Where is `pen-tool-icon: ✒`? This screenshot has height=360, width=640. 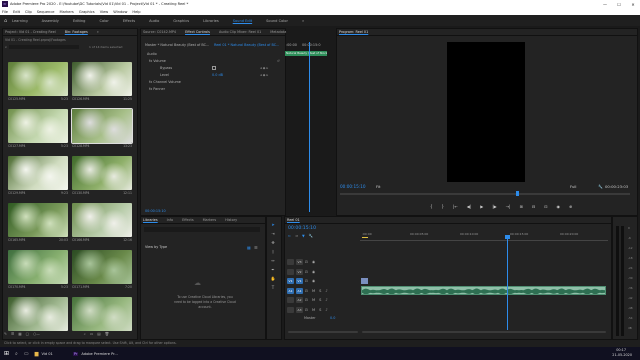 pen-tool-icon: ✒ is located at coordinates (273, 270).